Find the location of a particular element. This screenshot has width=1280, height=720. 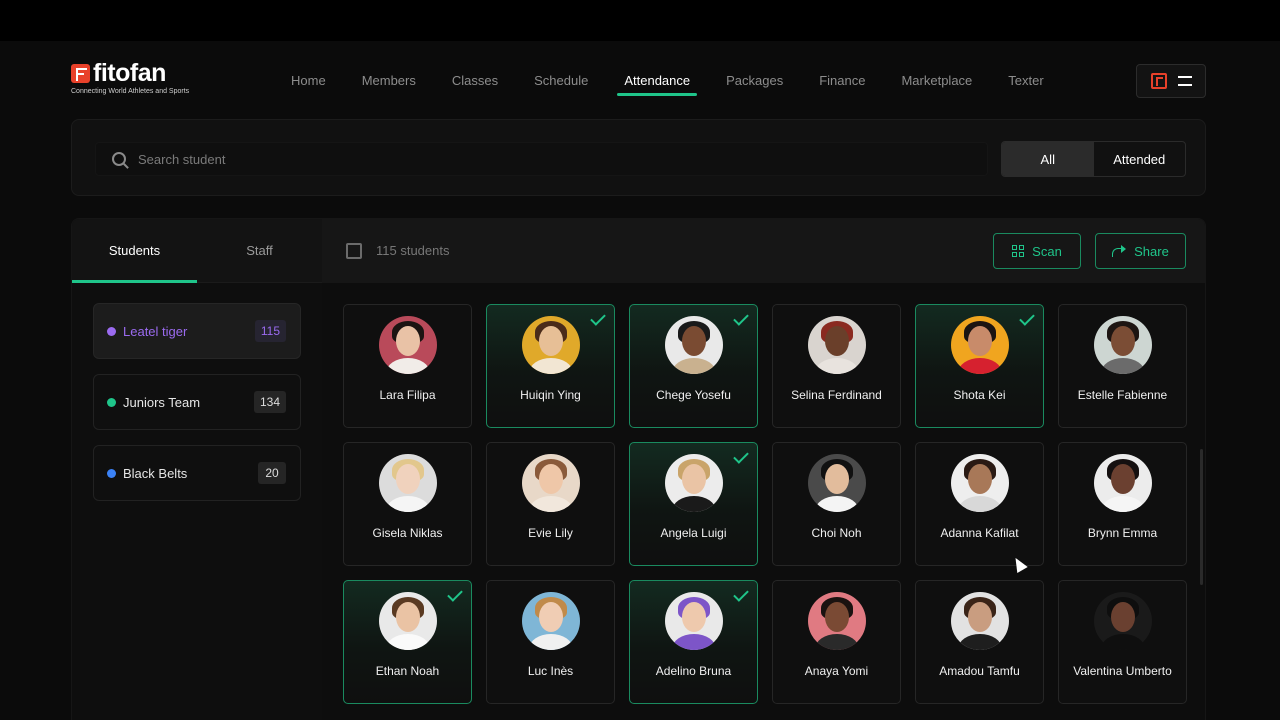

group-item: Juniors Team 134 is located at coordinates (197, 402).